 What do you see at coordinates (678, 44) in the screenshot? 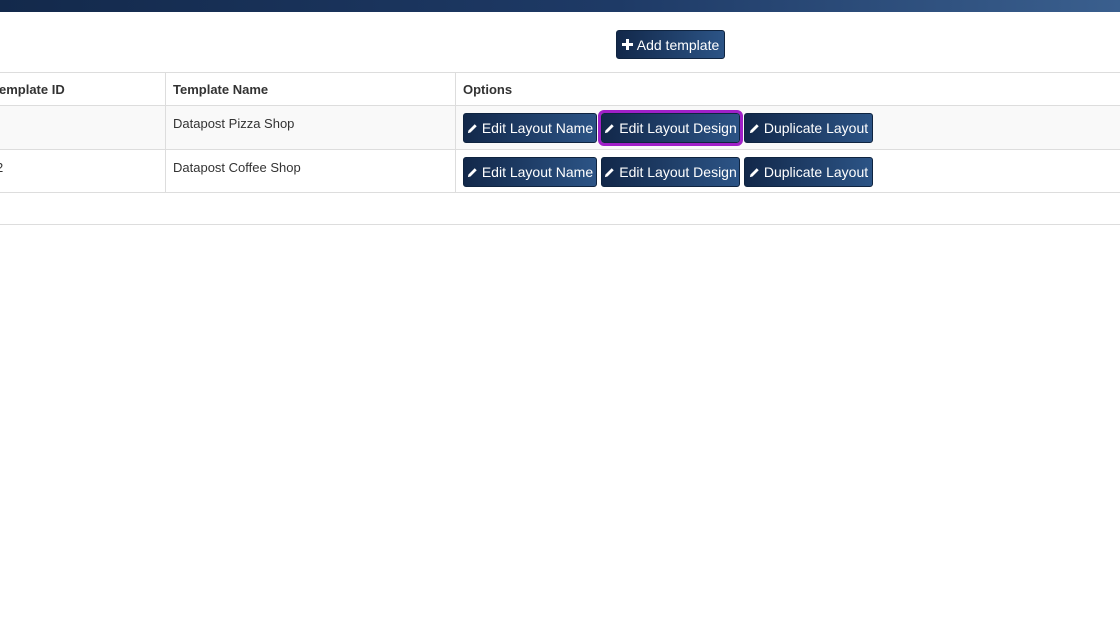
I see `add-template-label: Add template` at bounding box center [678, 44].